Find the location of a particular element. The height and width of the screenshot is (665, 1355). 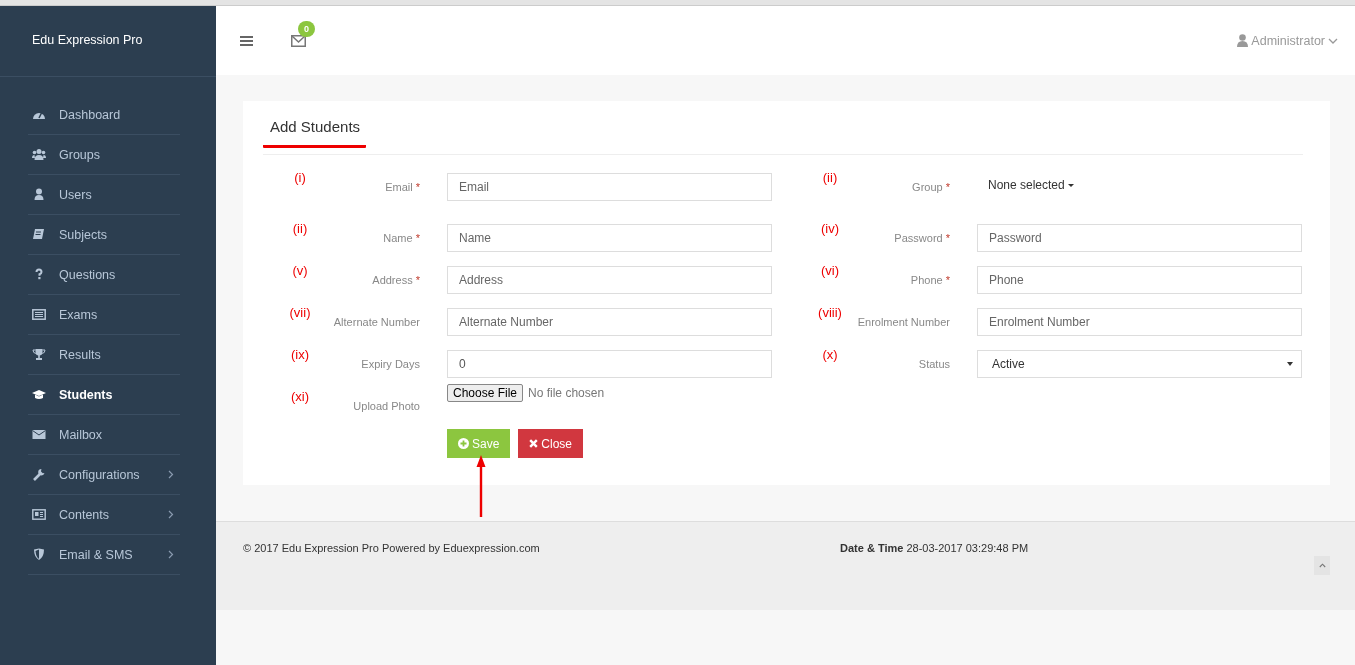

input-field: Enrolment Number is located at coordinates (1139, 322).